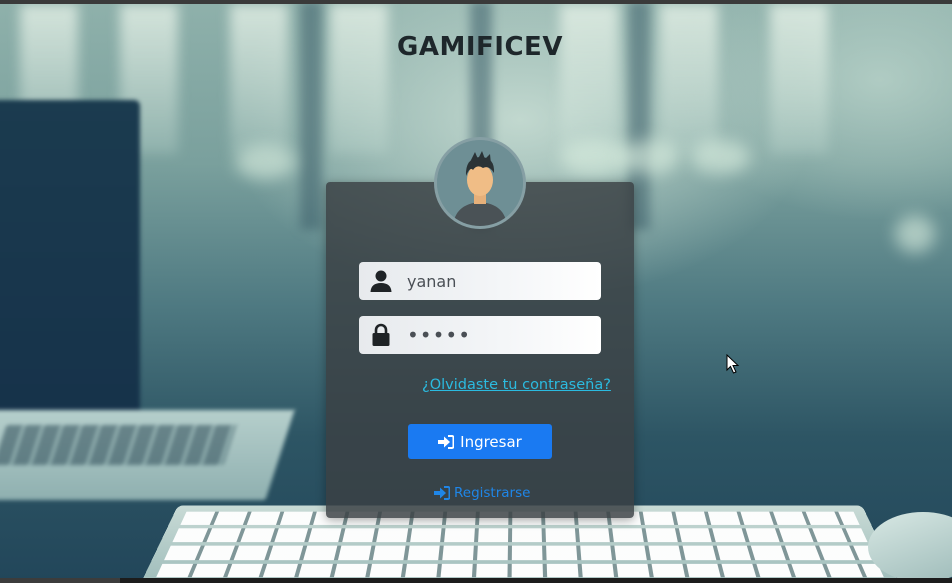  I want to click on username-field, so click(480, 281).